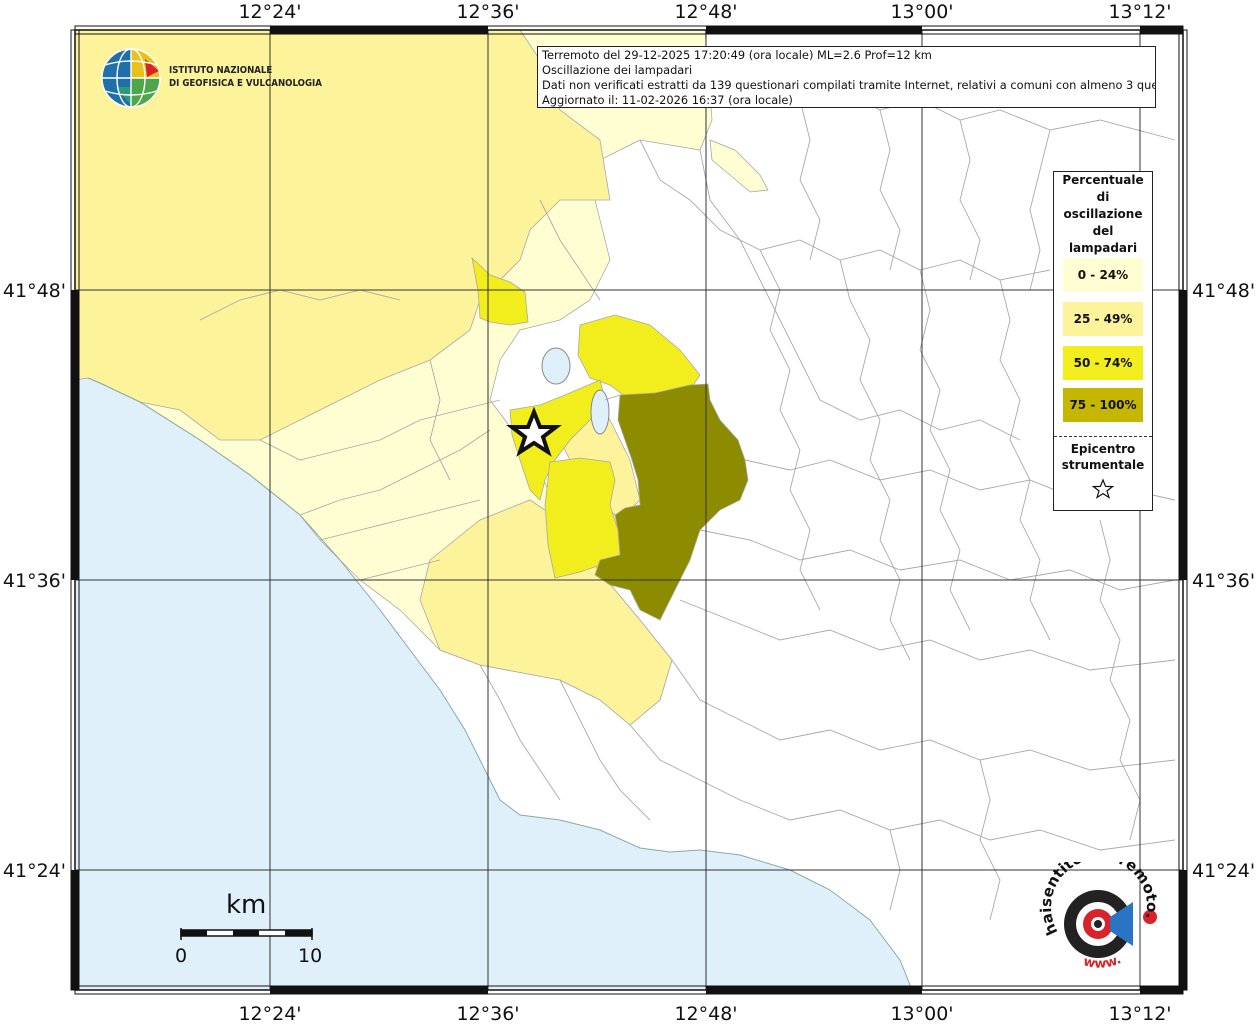 This screenshot has height=1024, width=1256. I want to click on event-info-line2: Oscillazione dei lampadari, so click(617, 70).